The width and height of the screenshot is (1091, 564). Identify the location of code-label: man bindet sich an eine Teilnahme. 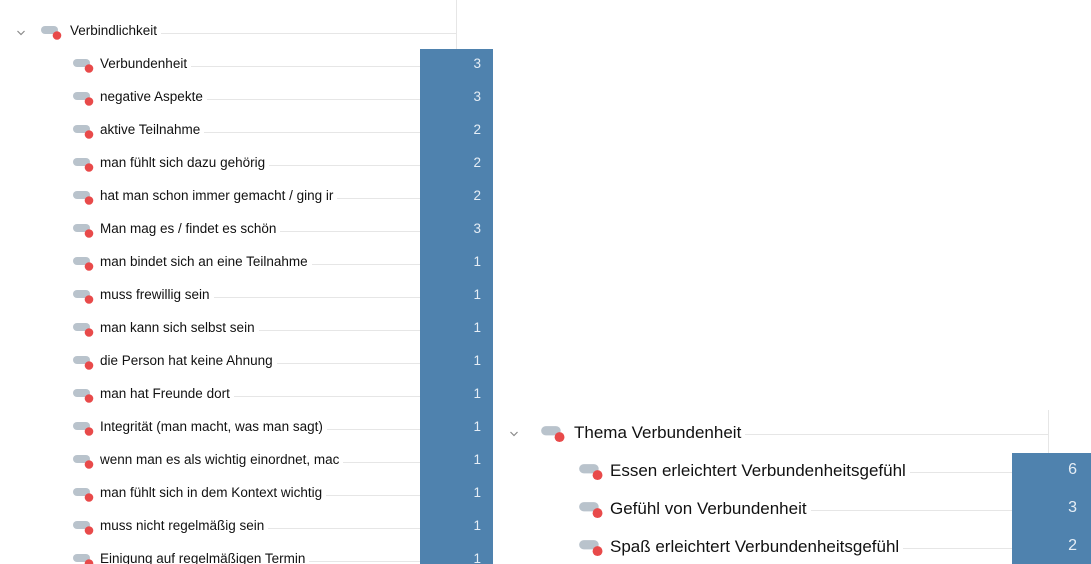
(206, 261).